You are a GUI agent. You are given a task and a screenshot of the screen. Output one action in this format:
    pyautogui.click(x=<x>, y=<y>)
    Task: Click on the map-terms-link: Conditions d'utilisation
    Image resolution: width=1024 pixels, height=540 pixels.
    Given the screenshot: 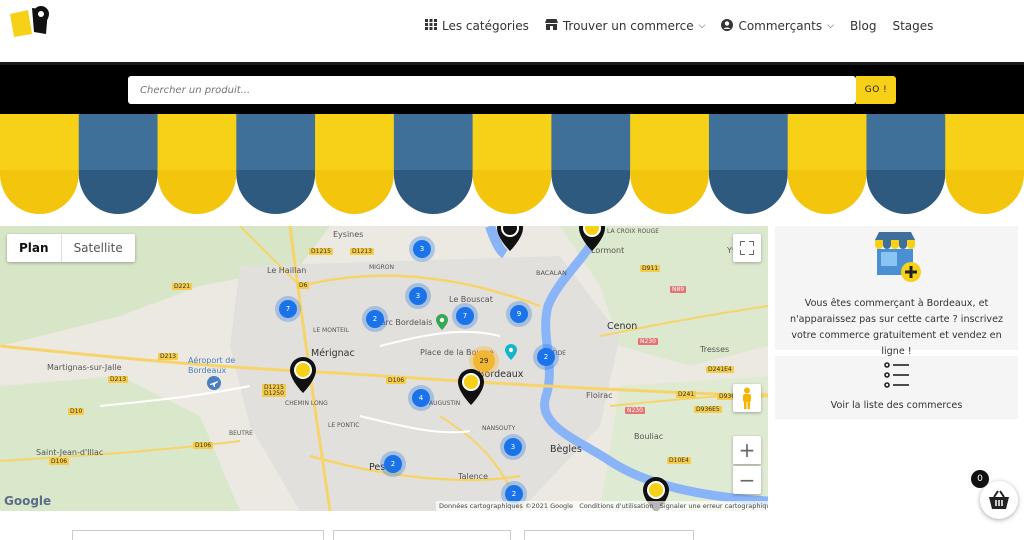 What is the action you would take?
    pyautogui.click(x=616, y=506)
    